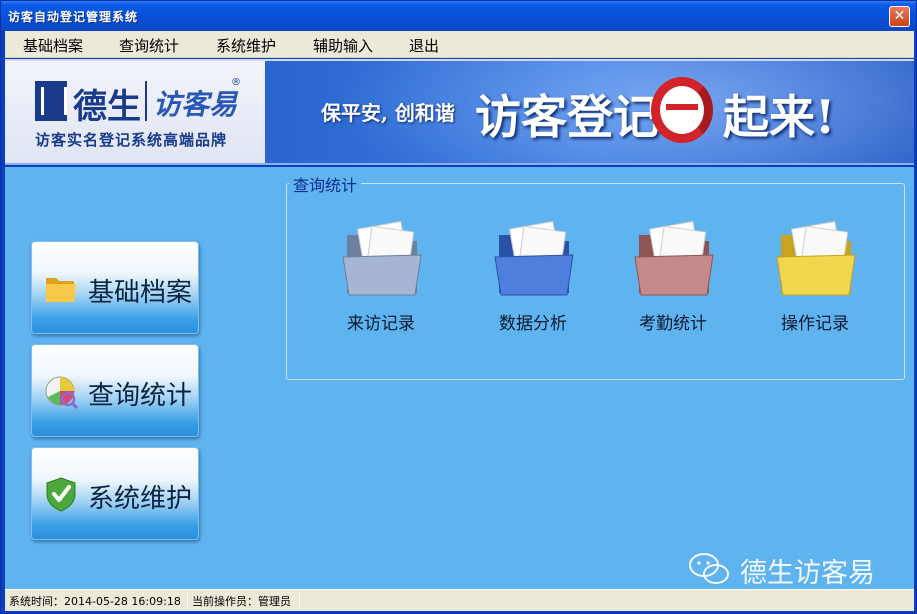 This screenshot has height=614, width=917. I want to click on slogan-big: 访客登记, so click(567, 117).